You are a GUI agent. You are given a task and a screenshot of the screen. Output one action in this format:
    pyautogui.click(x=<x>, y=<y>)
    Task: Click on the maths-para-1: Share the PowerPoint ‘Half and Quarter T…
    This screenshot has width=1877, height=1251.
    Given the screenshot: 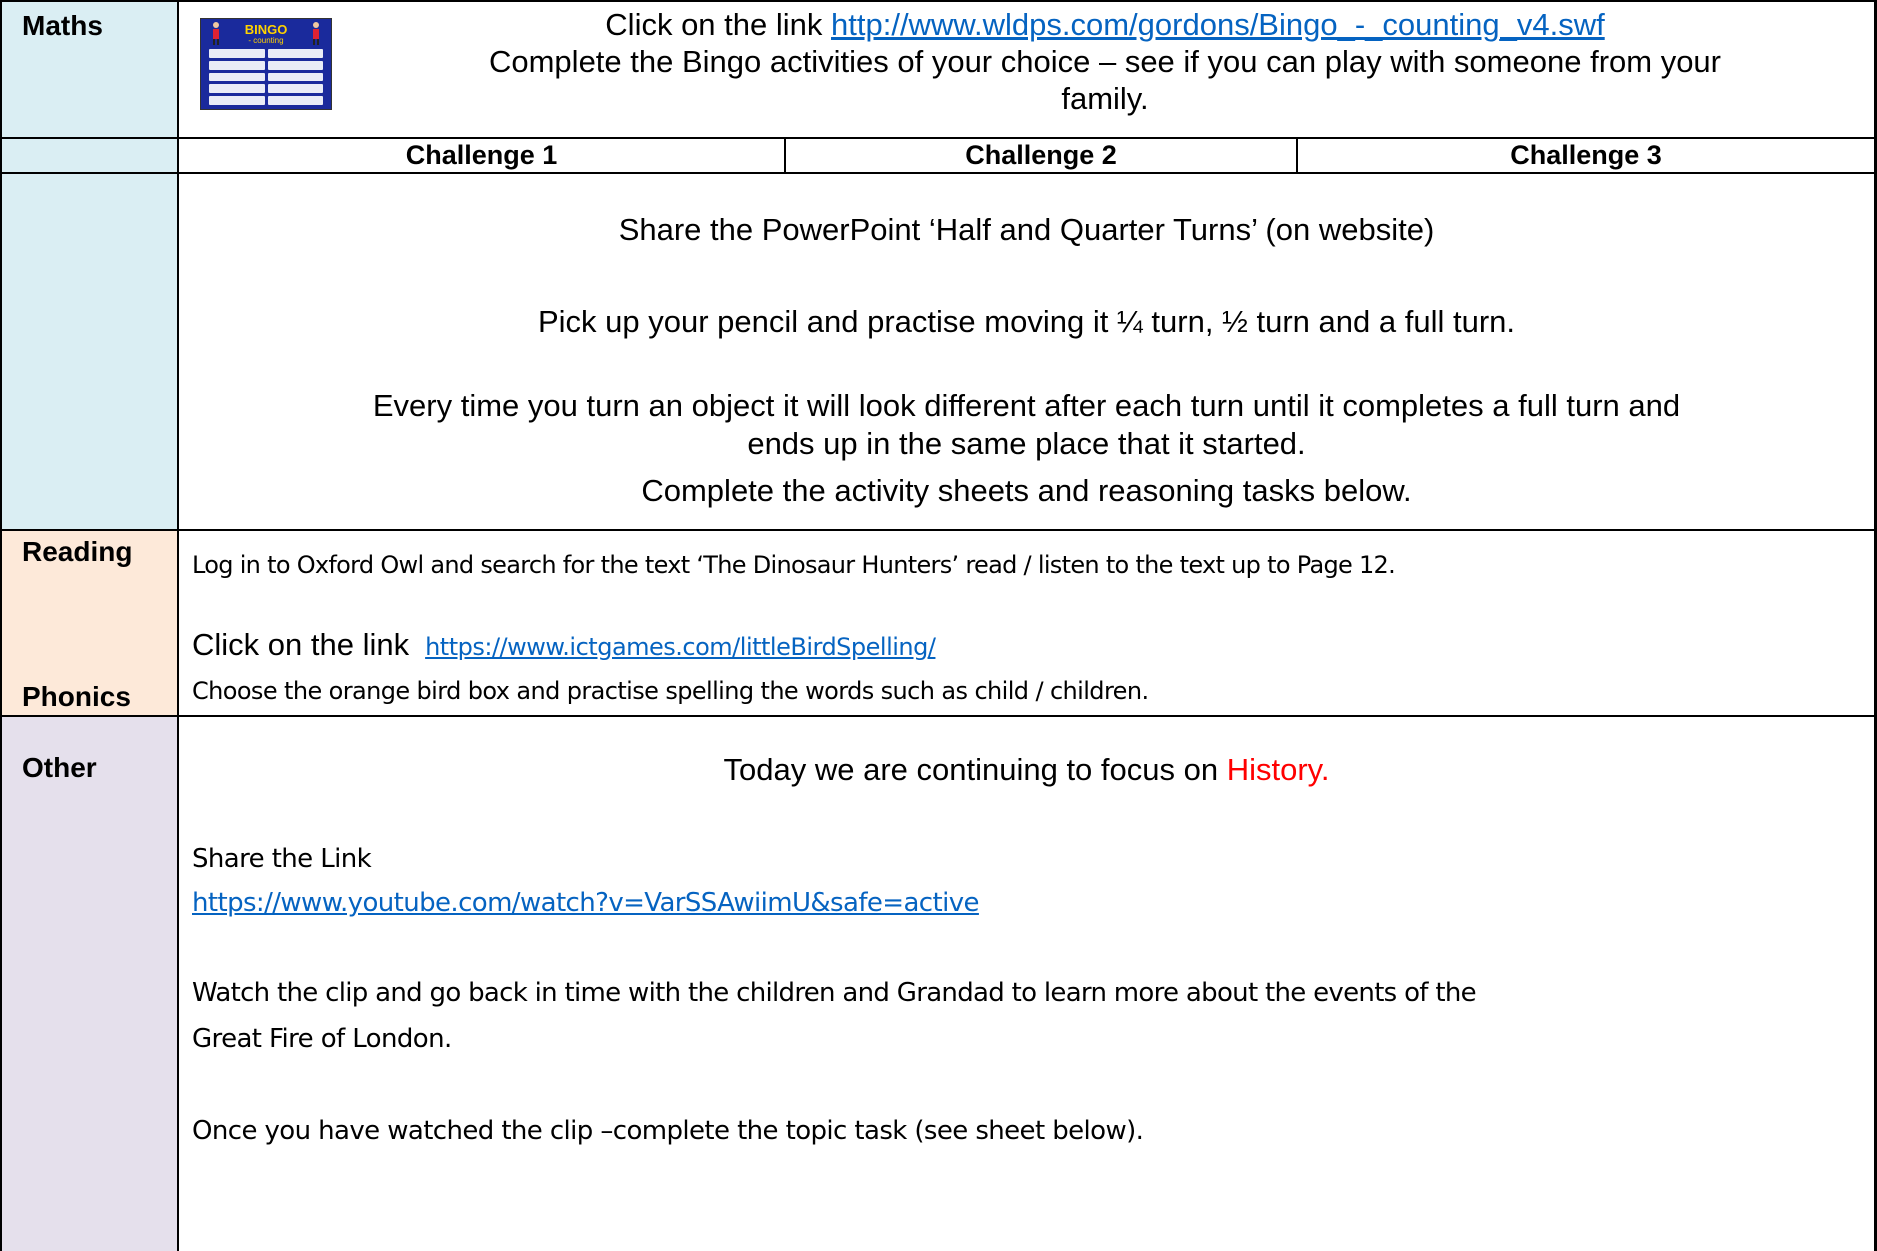 What is the action you would take?
    pyautogui.click(x=1026, y=229)
    